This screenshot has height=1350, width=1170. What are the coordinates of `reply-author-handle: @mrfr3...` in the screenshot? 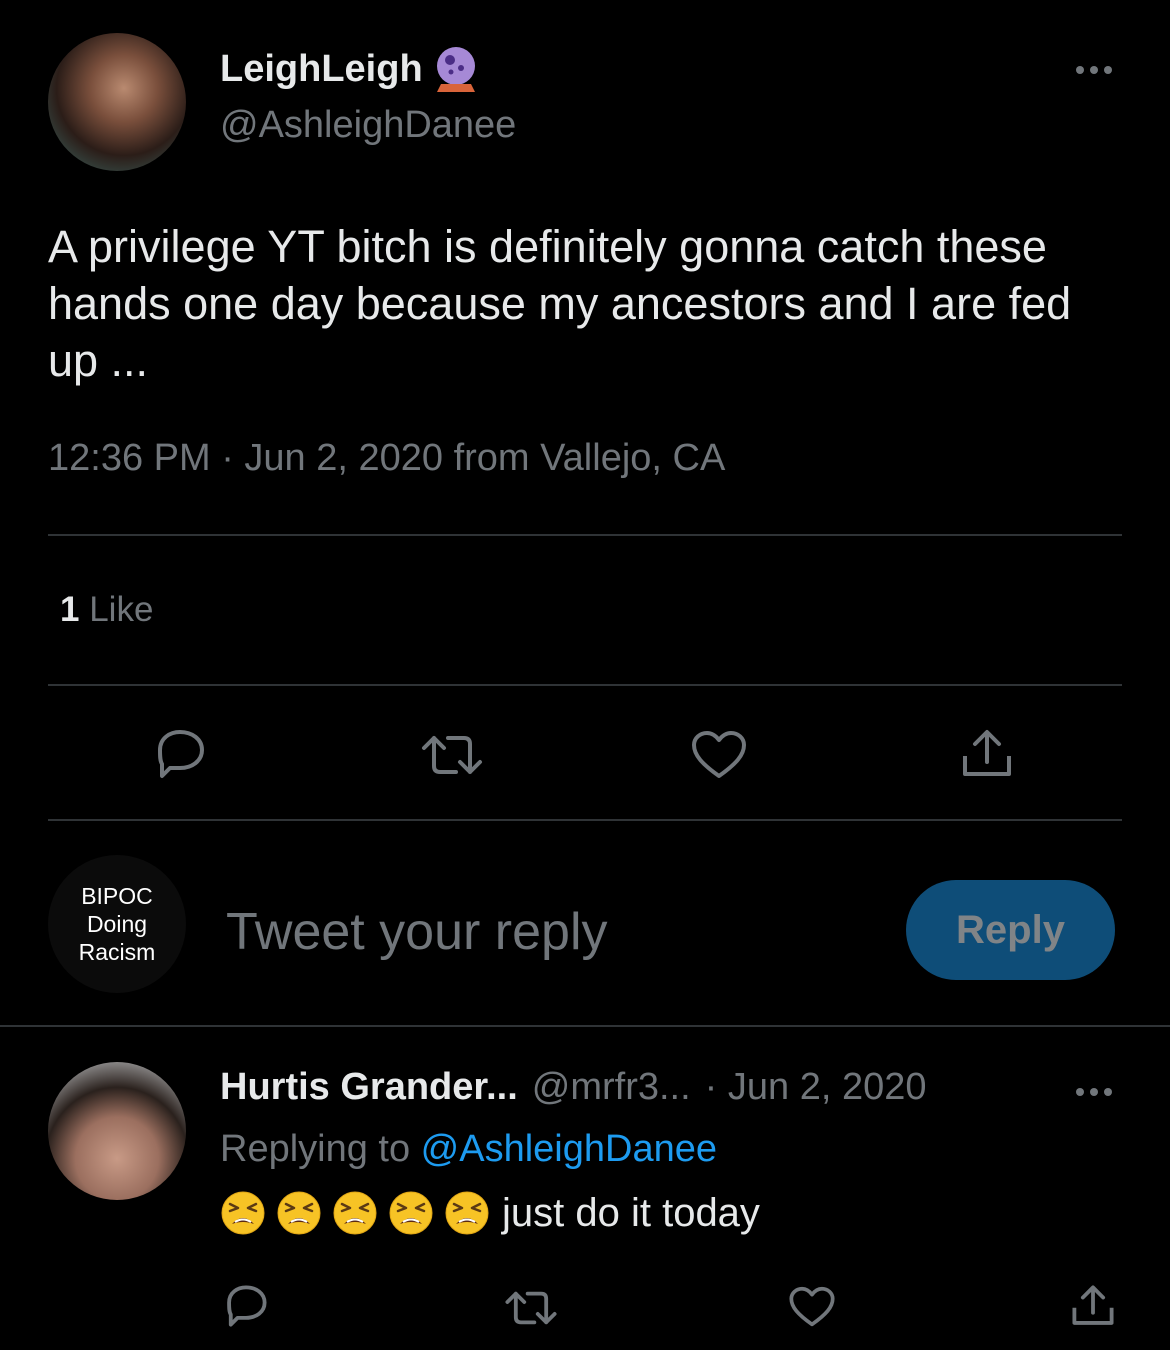 It's located at (611, 1087).